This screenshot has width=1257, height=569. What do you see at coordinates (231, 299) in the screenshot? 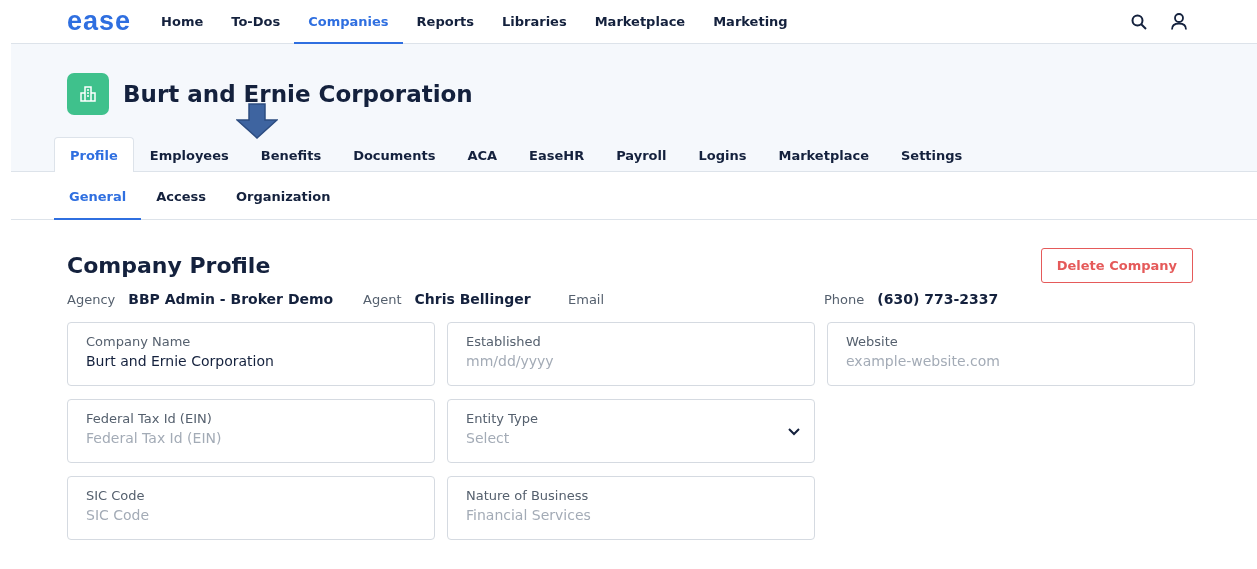
I see `info-value: BBP Admin - Broker Demo` at bounding box center [231, 299].